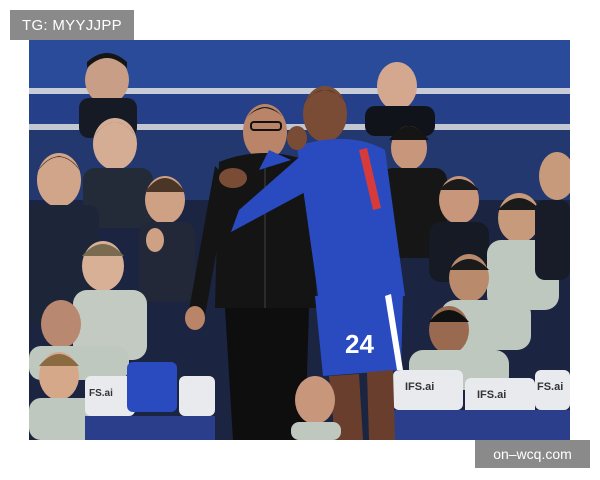 The image size is (600, 480). I want to click on watermark-top-left: TG: MYYJJPP, so click(72, 25).